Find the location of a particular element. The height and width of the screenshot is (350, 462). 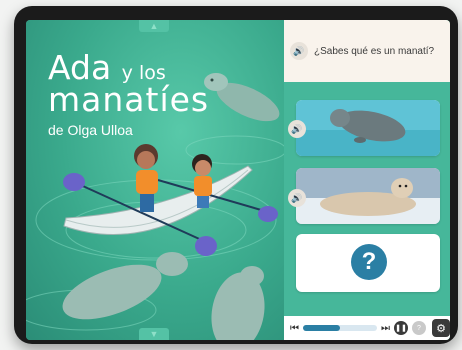

answer-option-manatee is located at coordinates (368, 128).